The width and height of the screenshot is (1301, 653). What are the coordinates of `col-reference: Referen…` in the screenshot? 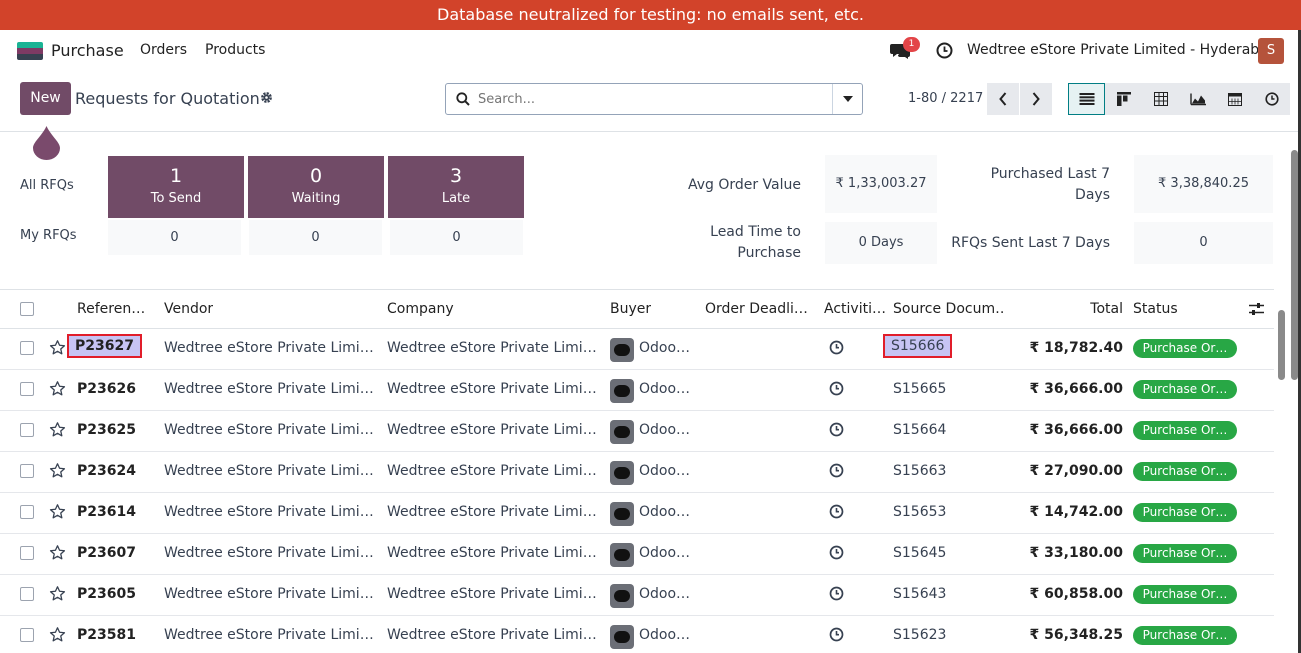 It's located at (113, 309).